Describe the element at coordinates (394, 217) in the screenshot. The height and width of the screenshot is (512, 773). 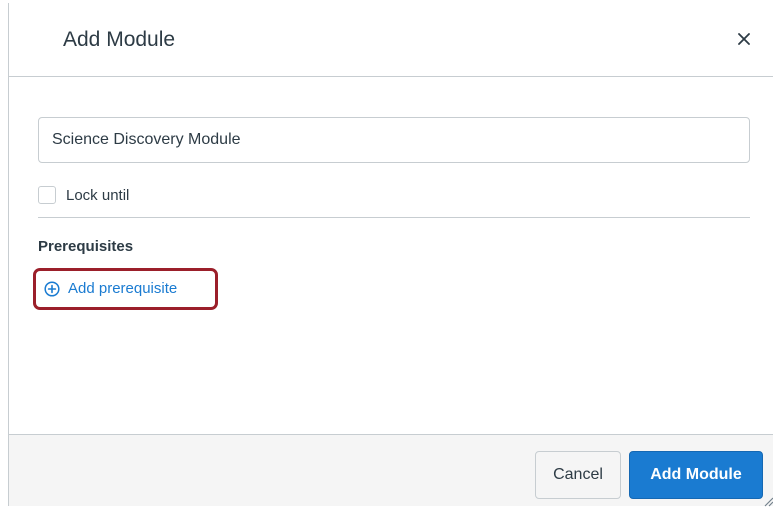
I see `section-divider` at that location.